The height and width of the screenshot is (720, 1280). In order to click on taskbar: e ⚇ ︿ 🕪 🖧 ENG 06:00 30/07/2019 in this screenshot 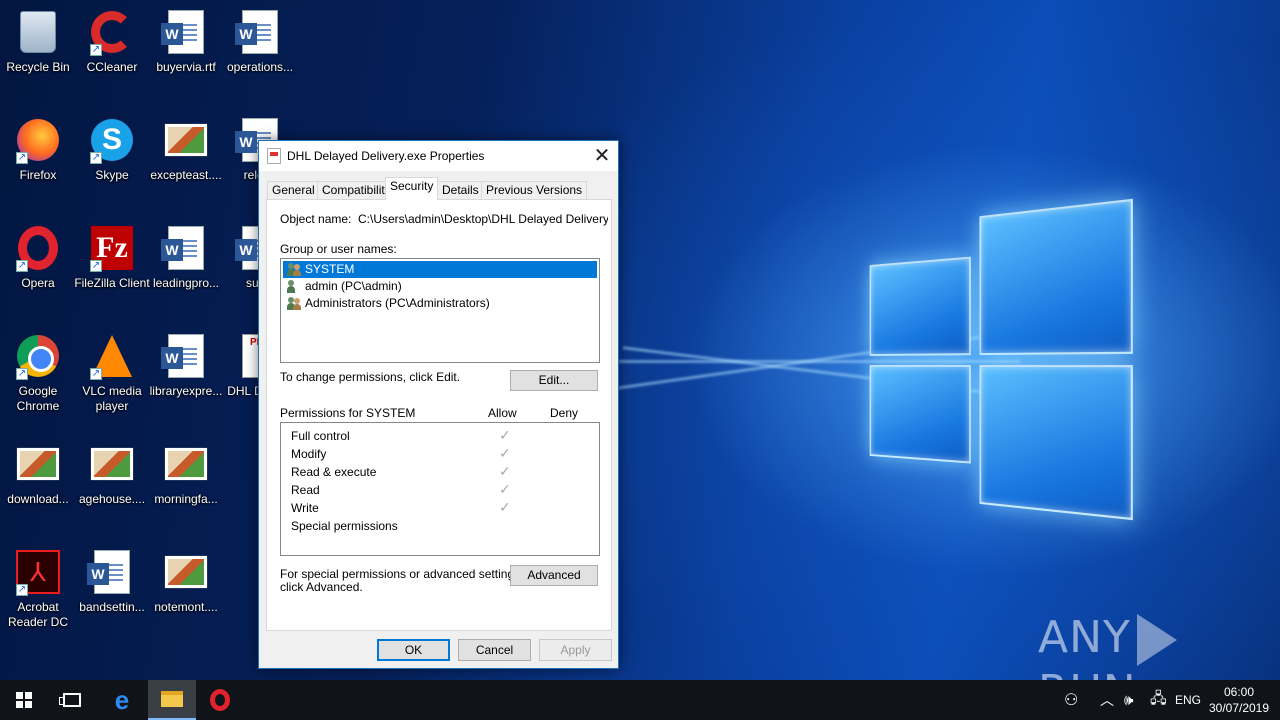, I will do `click(640, 700)`.